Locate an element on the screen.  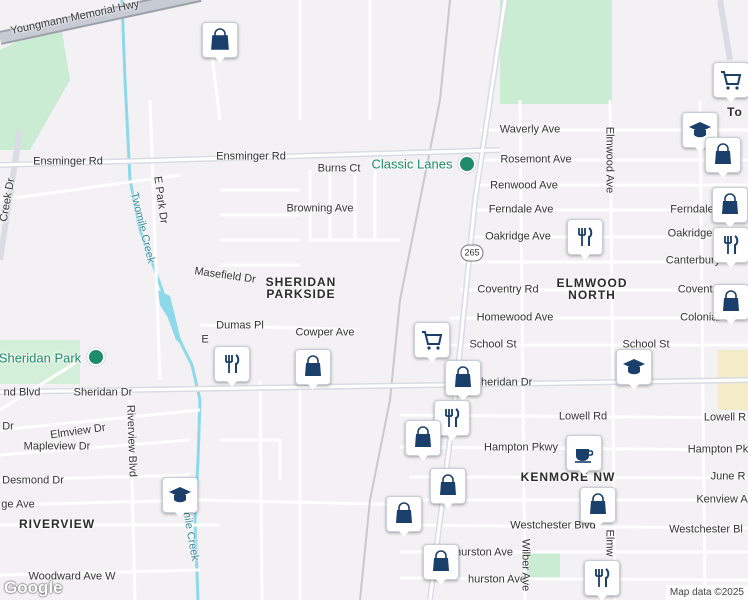
road-label: Cowper Ave is located at coordinates (325, 332).